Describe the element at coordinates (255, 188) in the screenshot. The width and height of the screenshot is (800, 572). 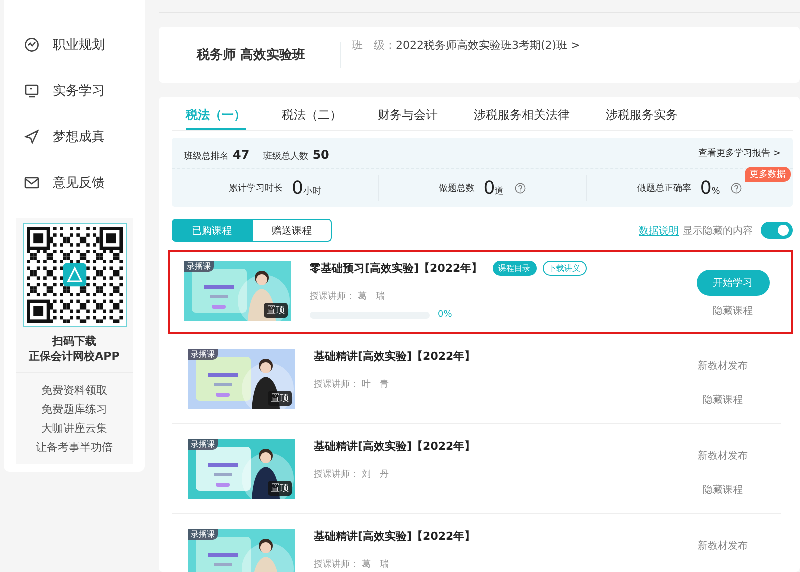
I see `metric-label: 累计学习时长` at that location.